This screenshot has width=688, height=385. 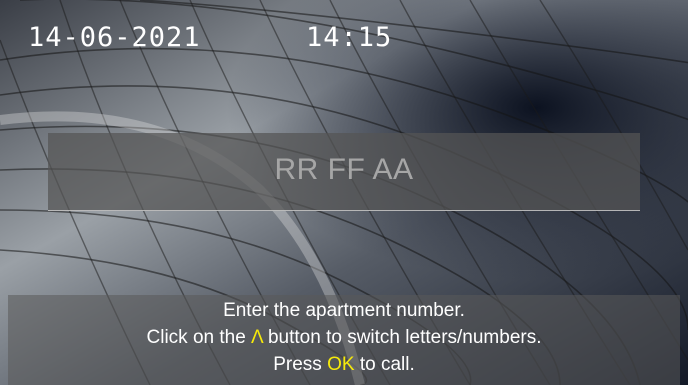 What do you see at coordinates (257, 337) in the screenshot?
I see `switch-key-icon: Λ` at bounding box center [257, 337].